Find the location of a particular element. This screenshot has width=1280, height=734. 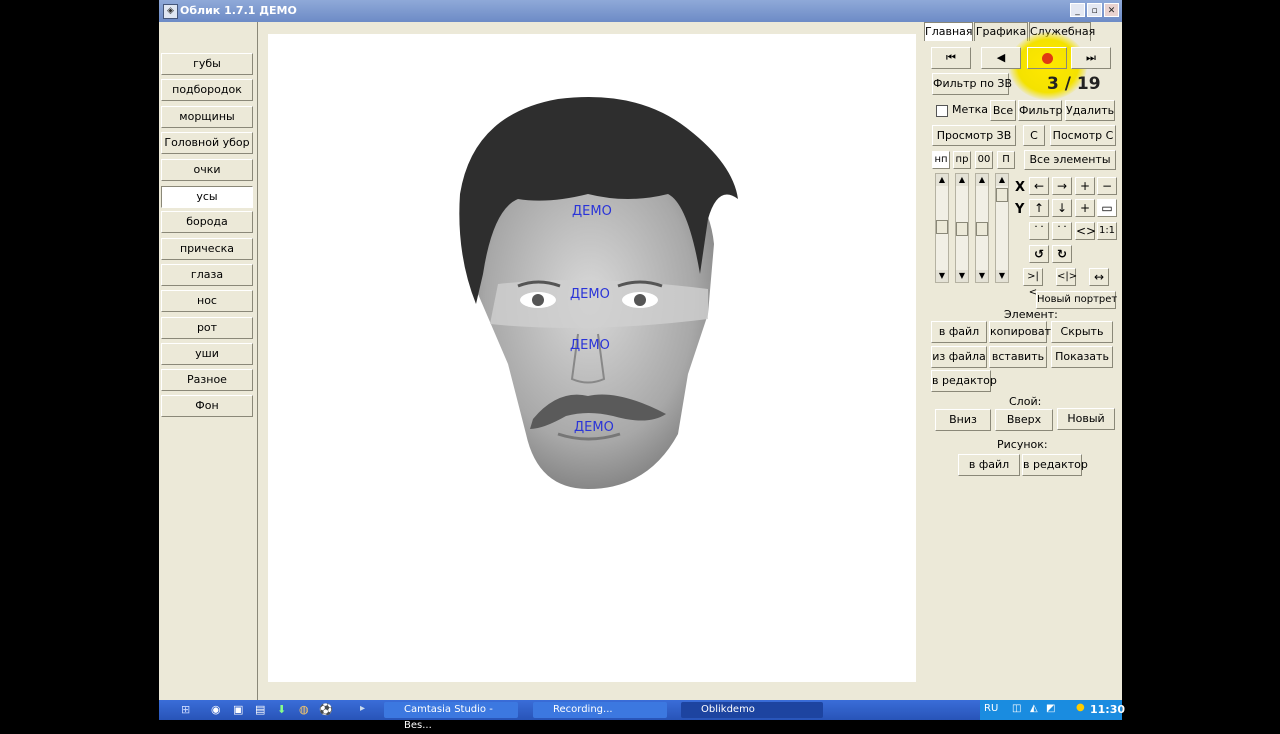

tray-app-icon: ◩ is located at coordinates (1050, 708).